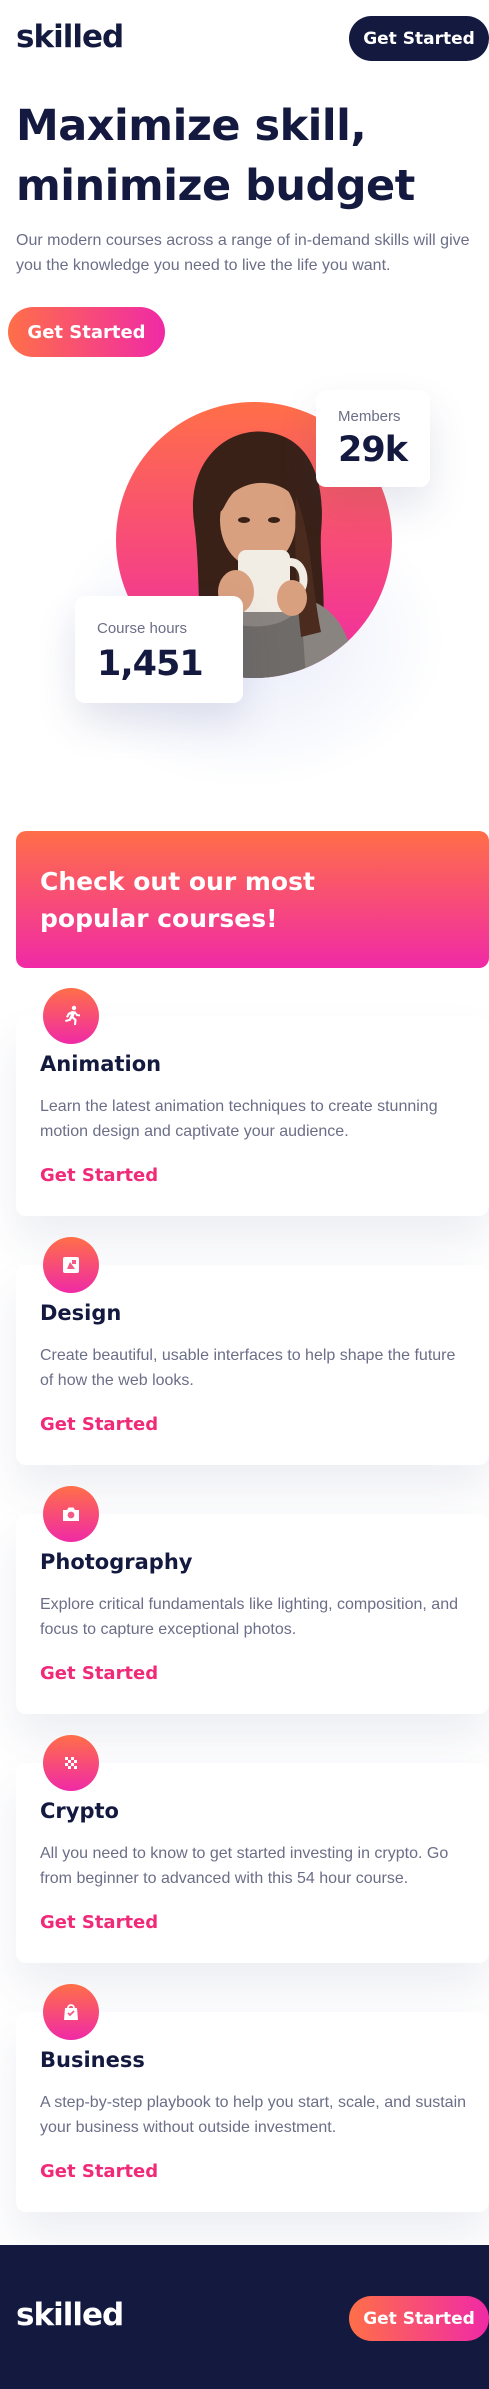 The image size is (489, 2389). What do you see at coordinates (419, 38) in the screenshot?
I see `header-get-started-button: Get Started` at bounding box center [419, 38].